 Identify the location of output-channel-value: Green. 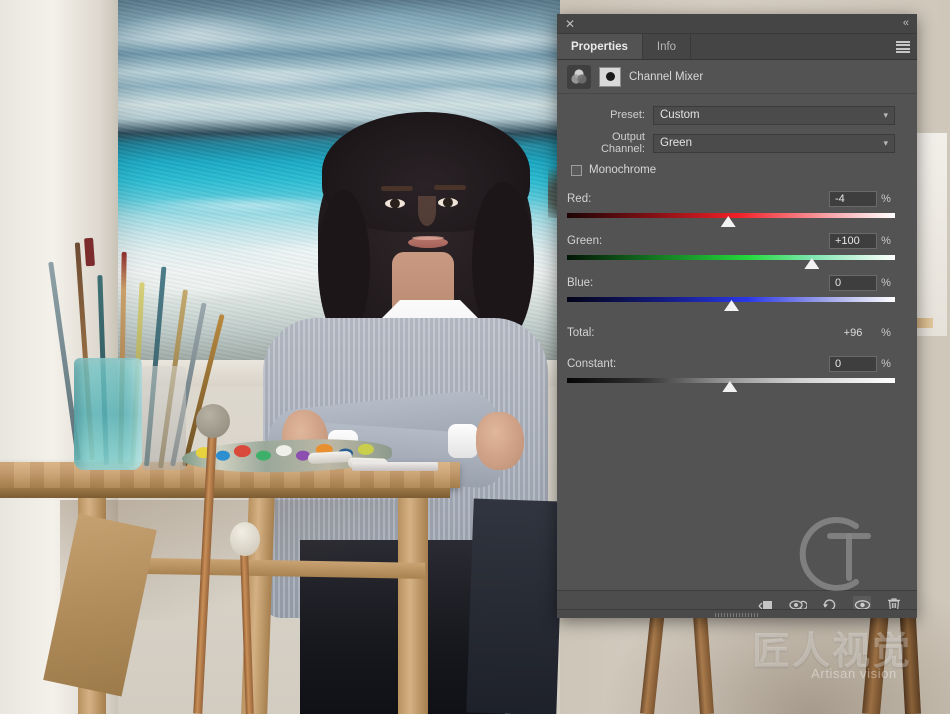
(676, 143).